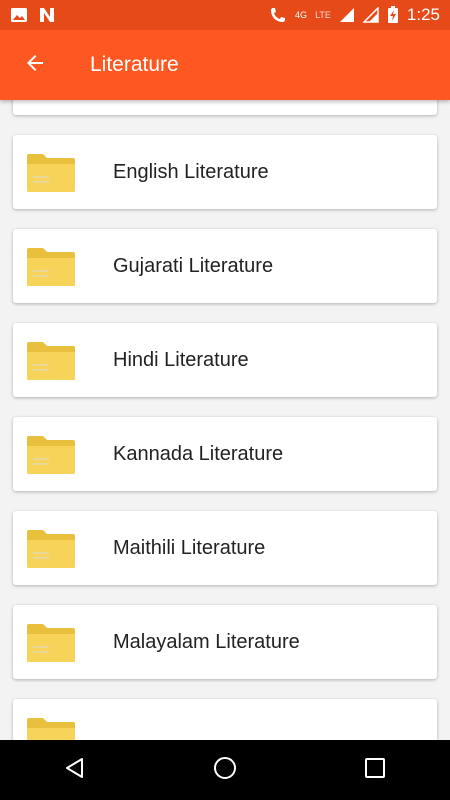 The height and width of the screenshot is (800, 450). Describe the element at coordinates (47, 15) in the screenshot. I see `n-app-icon` at that location.